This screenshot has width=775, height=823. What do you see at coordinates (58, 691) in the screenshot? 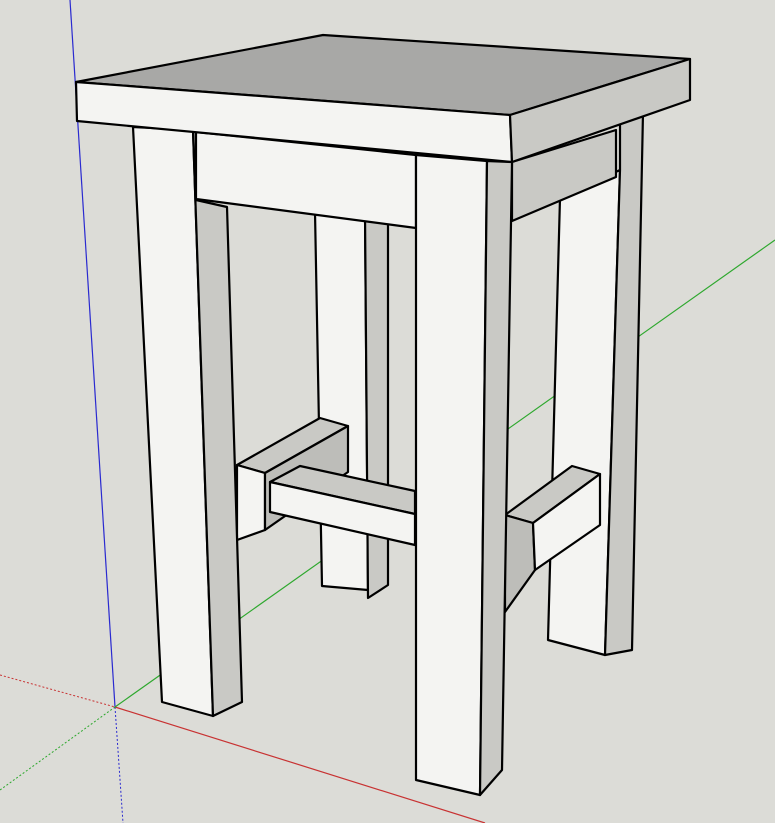
I see `red-axis-dotted` at bounding box center [58, 691].